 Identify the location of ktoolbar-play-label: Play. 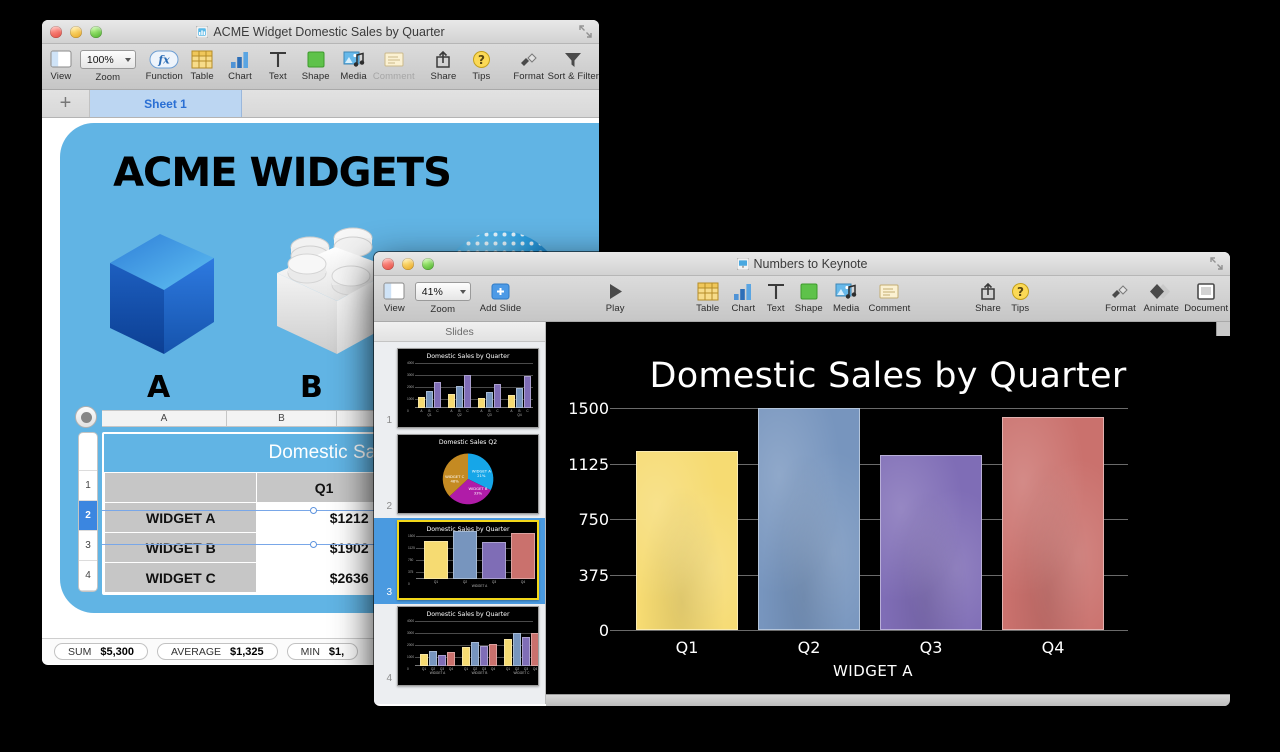
(615, 308).